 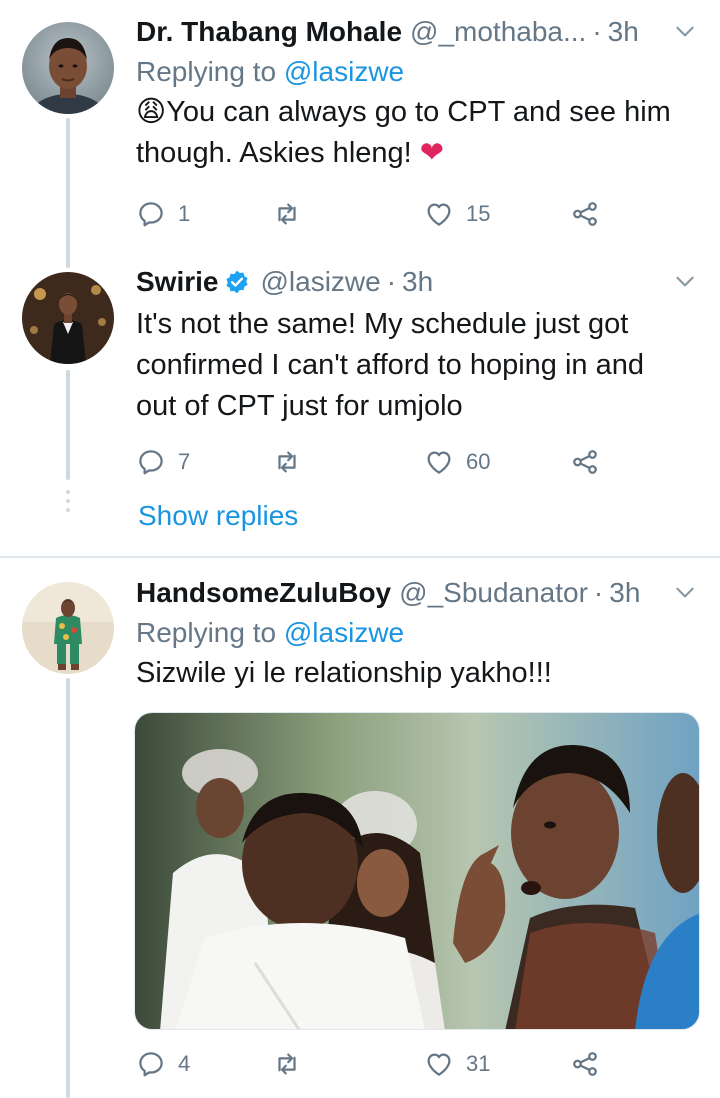 What do you see at coordinates (68, 503) in the screenshot?
I see `thread-ellipsis` at bounding box center [68, 503].